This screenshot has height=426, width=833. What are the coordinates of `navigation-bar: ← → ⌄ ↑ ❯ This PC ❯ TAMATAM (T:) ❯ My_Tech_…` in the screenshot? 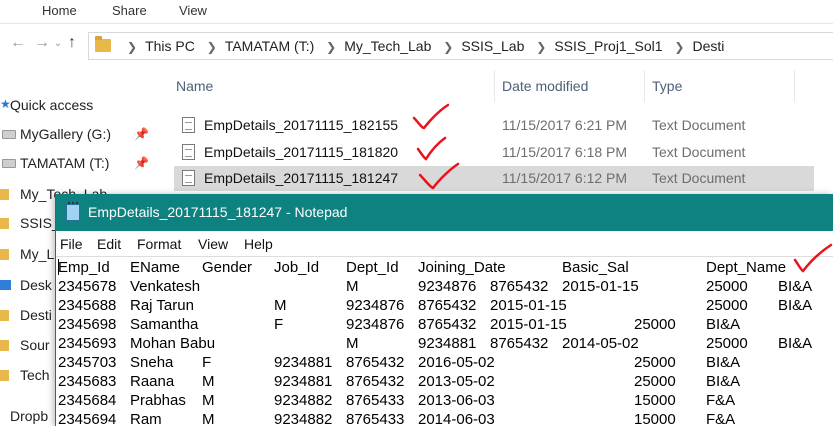 It's located at (416, 46).